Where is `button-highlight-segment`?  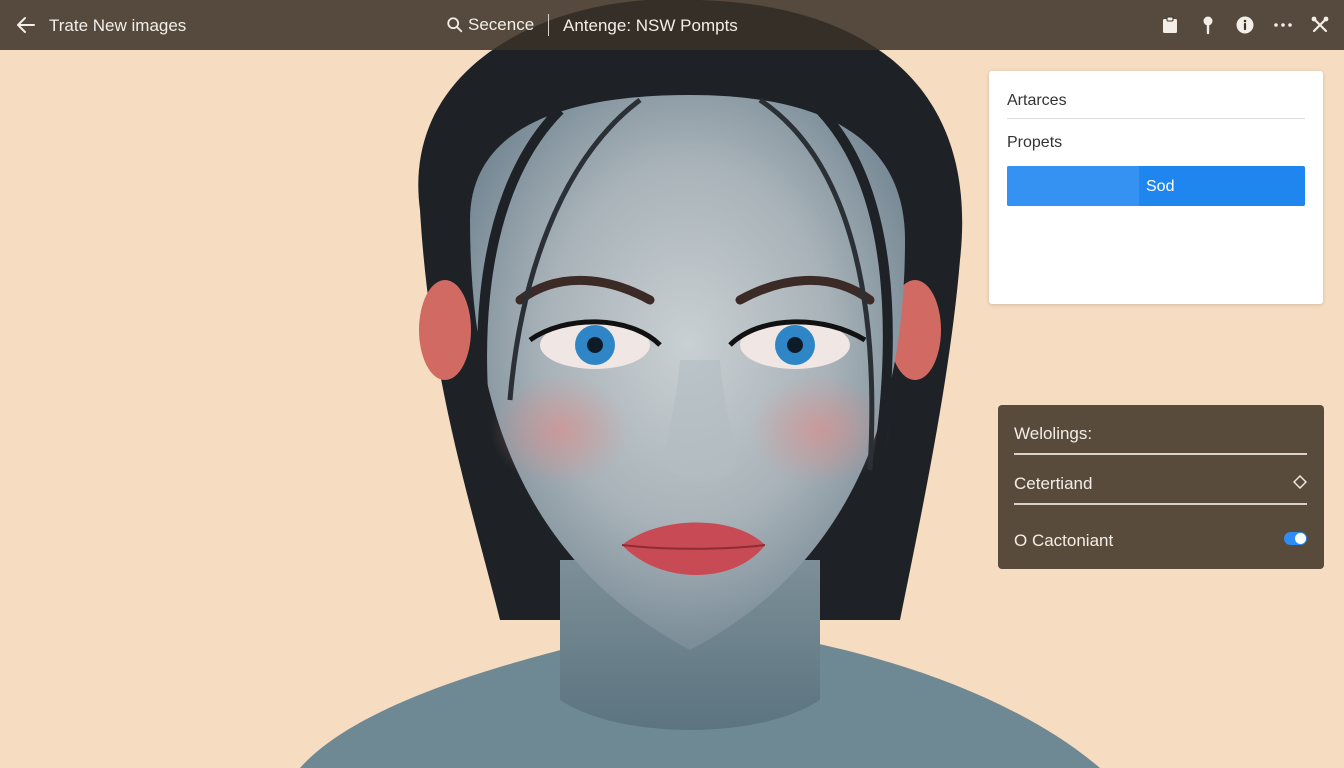 button-highlight-segment is located at coordinates (1073, 186).